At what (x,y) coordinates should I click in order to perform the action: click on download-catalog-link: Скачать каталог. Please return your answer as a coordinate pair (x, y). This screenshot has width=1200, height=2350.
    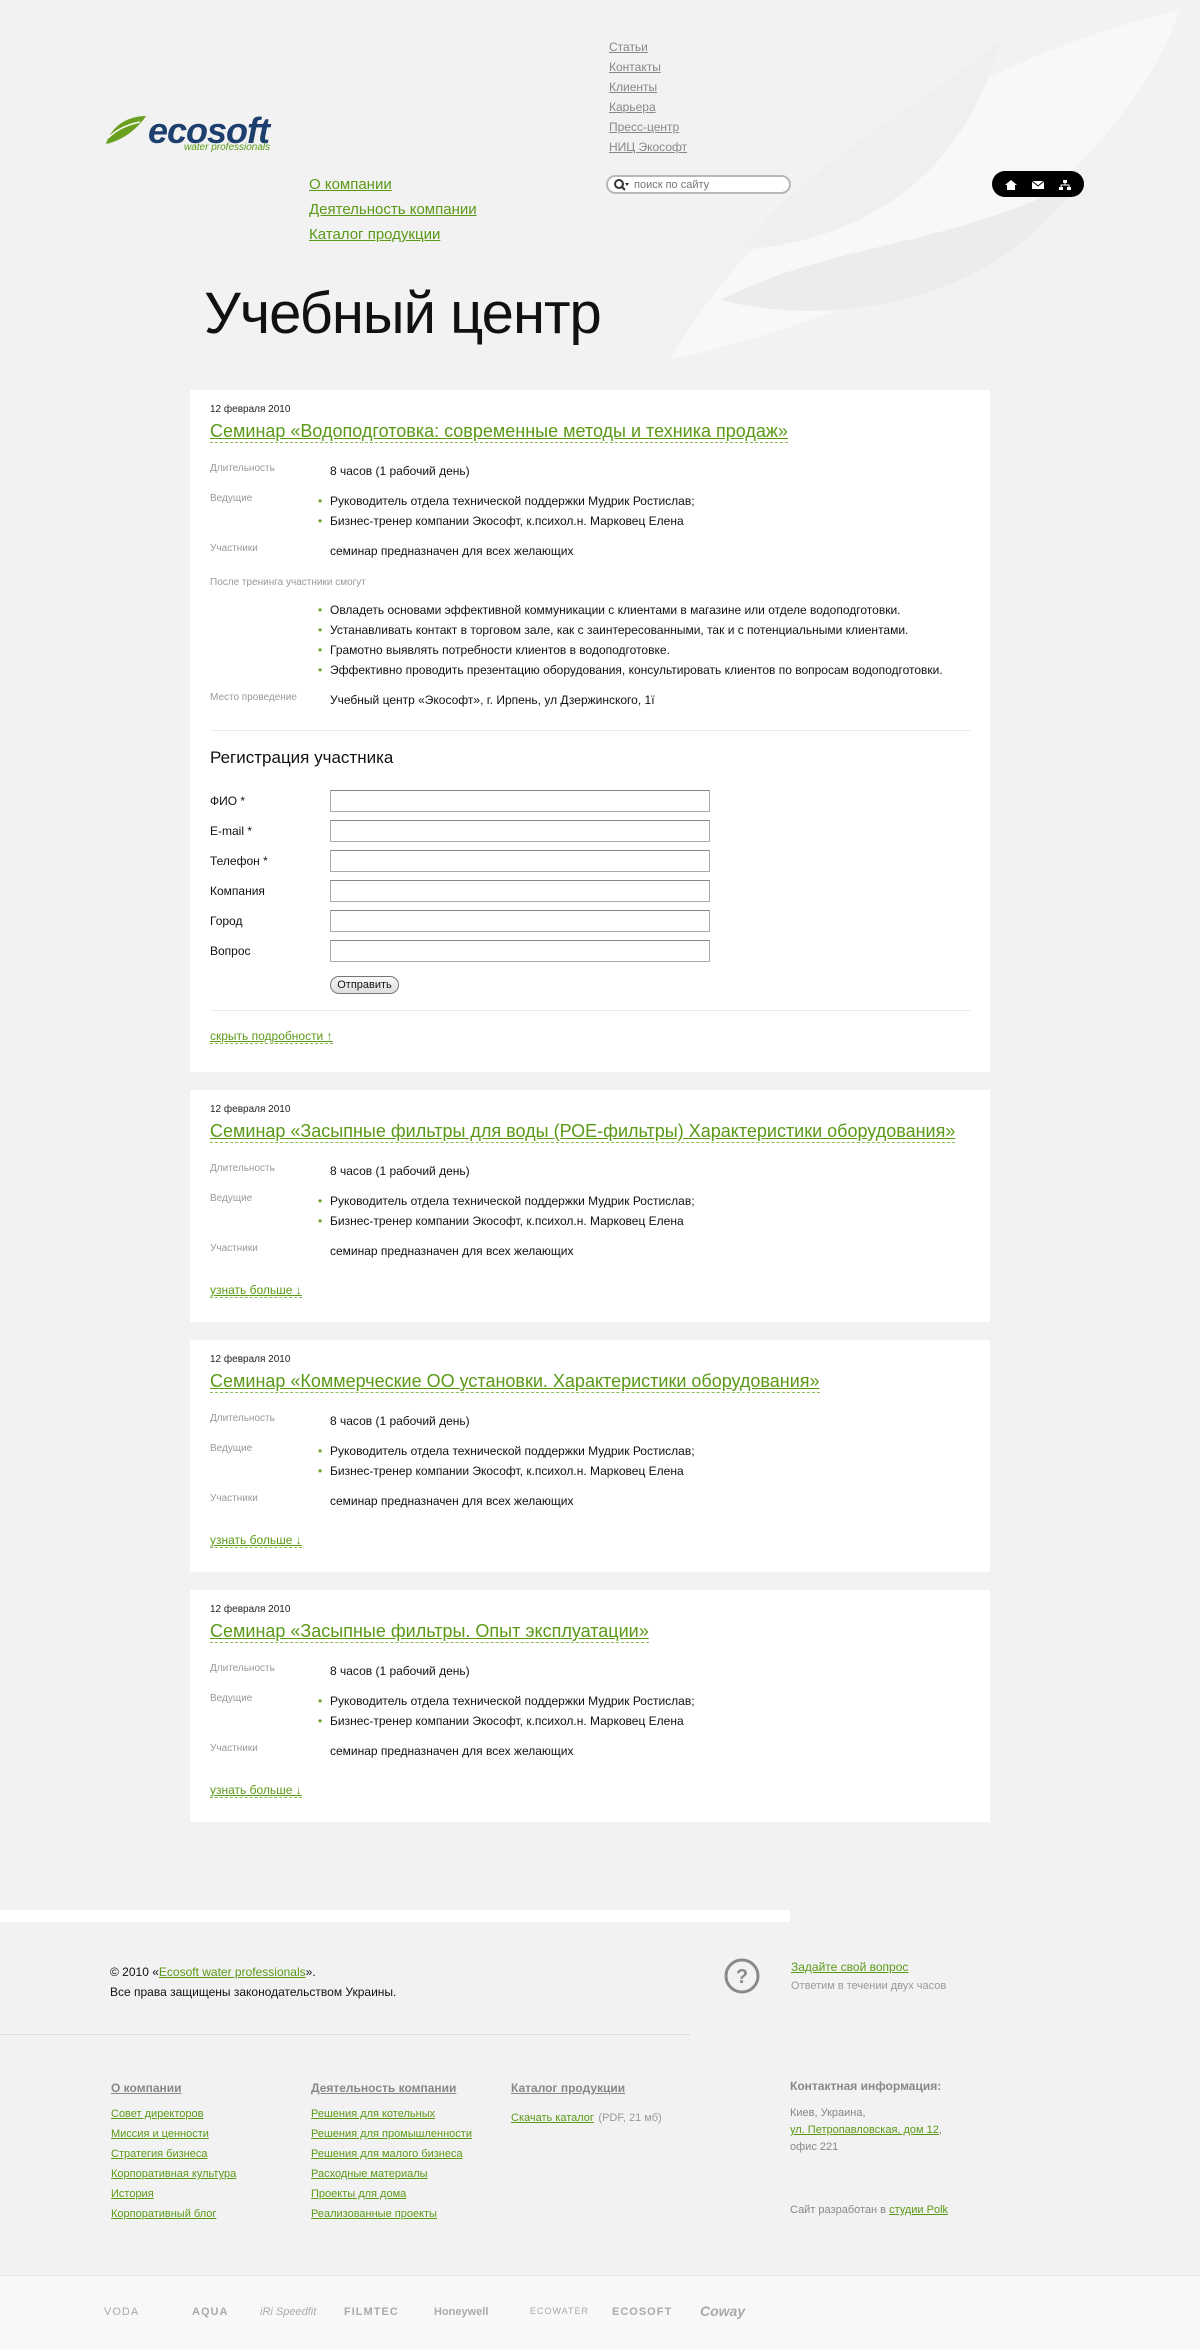
    Looking at the image, I should click on (552, 2118).